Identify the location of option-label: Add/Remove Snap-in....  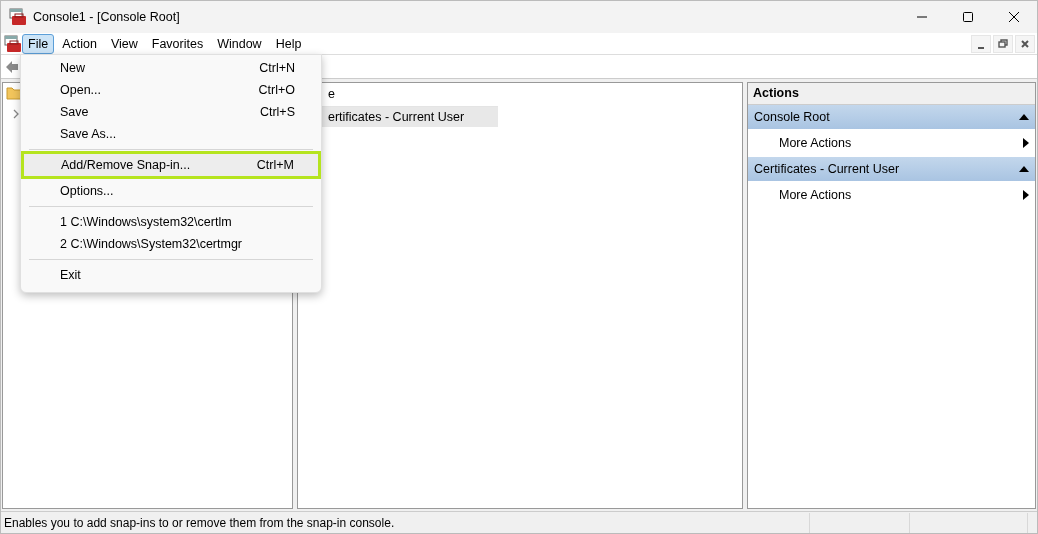
(126, 165).